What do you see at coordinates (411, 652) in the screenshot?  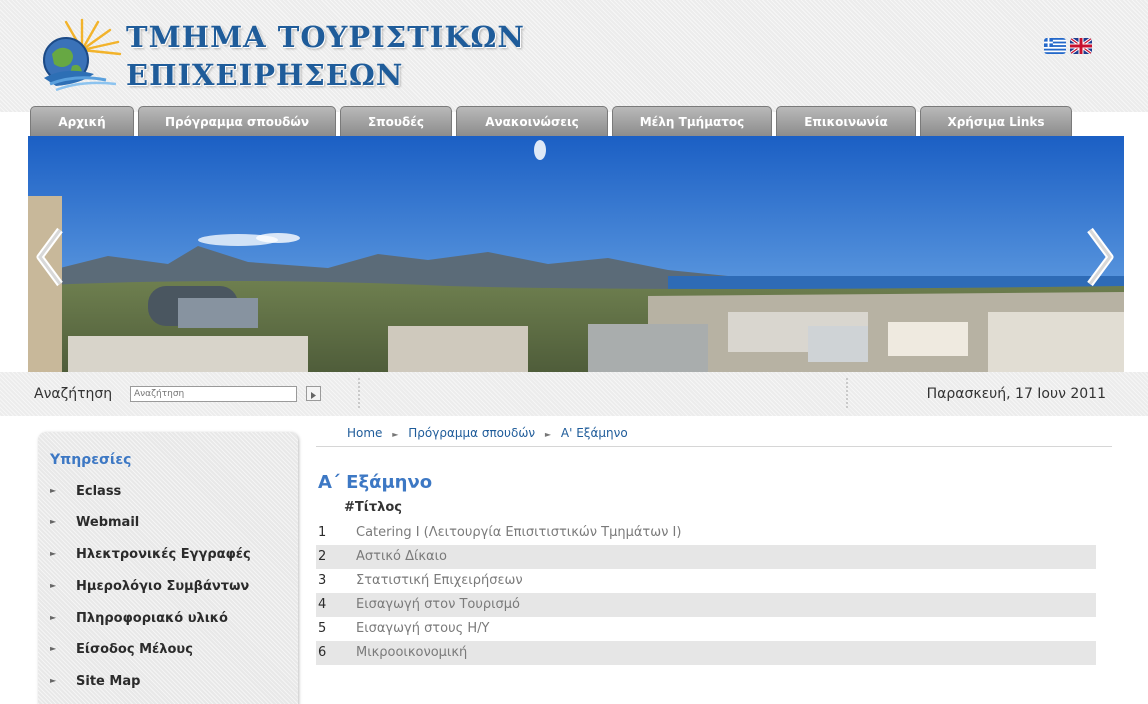 I see `course-title-link: Μικροοικονομική` at bounding box center [411, 652].